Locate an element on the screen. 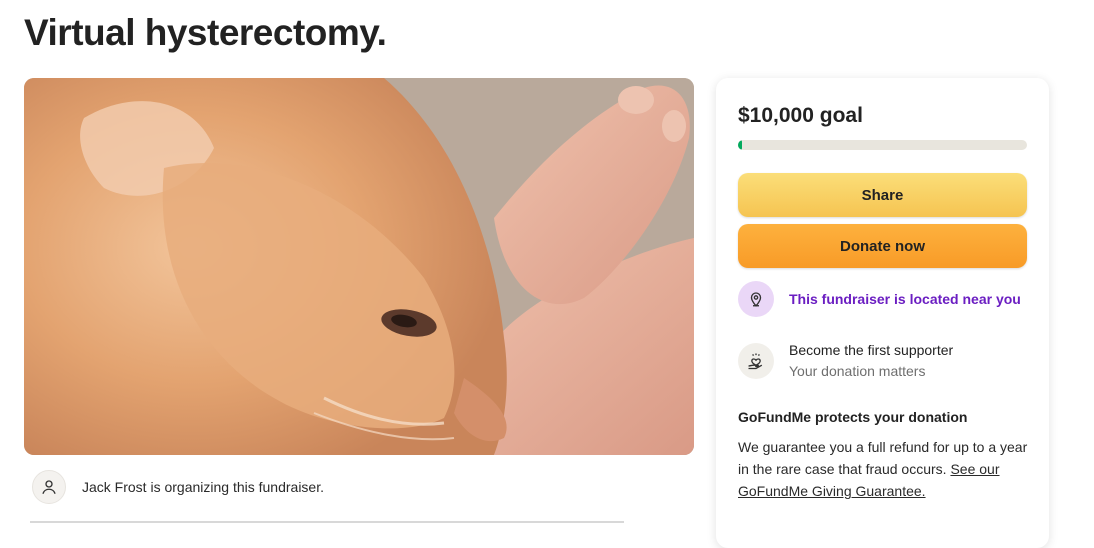 The width and height of the screenshot is (1094, 548). goal-amount: $10,000 goal is located at coordinates (800, 115).